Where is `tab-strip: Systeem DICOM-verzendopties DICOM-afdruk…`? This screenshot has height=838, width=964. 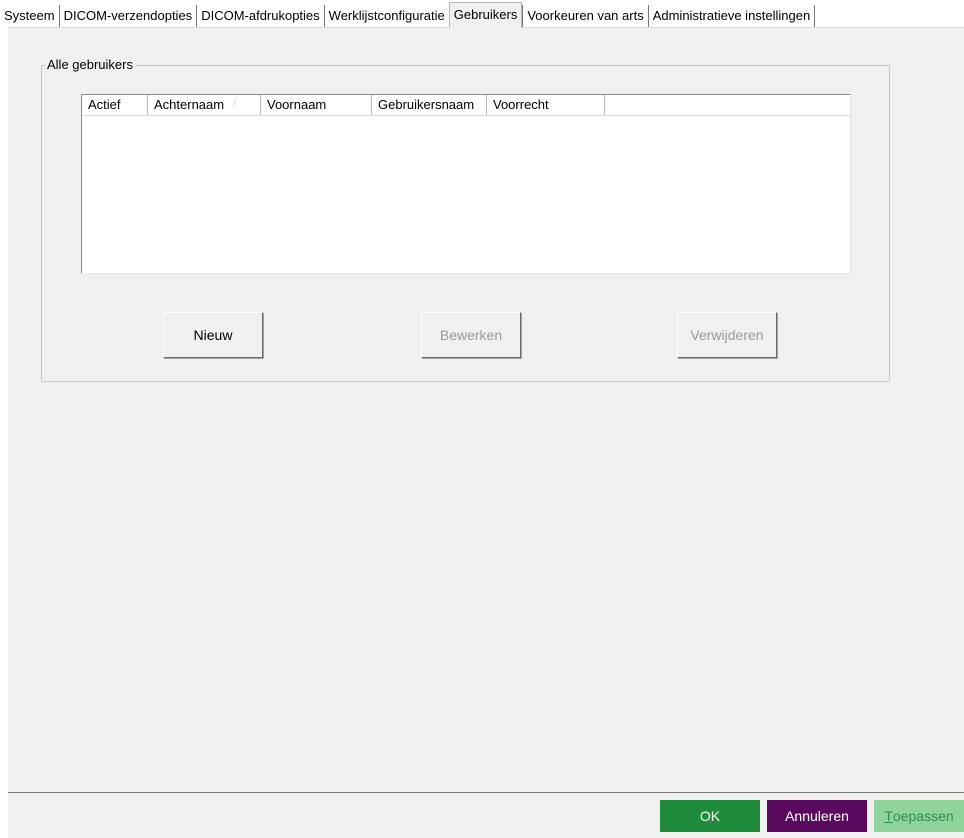 tab-strip: Systeem DICOM-verzendopties DICOM-afdruk… is located at coordinates (482, 14).